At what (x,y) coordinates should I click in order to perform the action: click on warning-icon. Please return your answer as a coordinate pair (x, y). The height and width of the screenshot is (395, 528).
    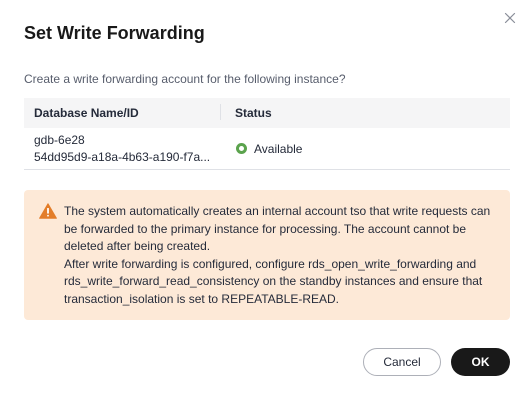
    Looking at the image, I should click on (48, 211).